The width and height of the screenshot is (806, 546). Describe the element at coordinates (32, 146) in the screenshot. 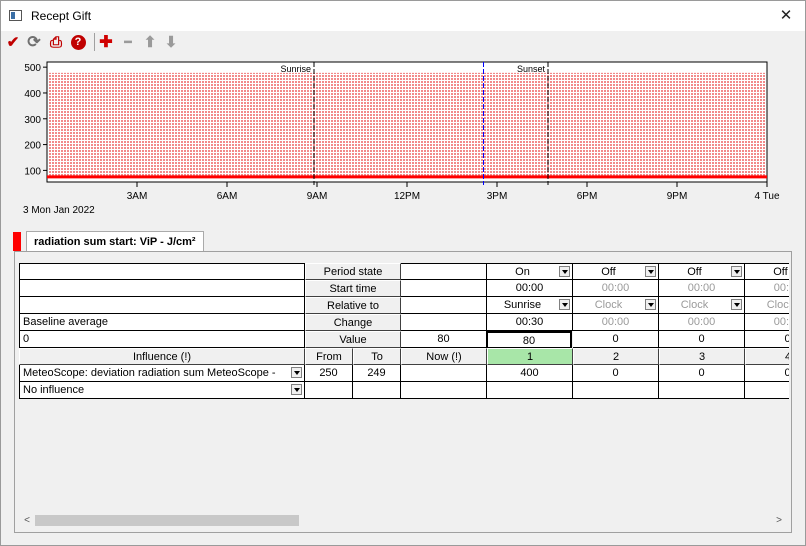

I see `y-tick-label: 200` at that location.